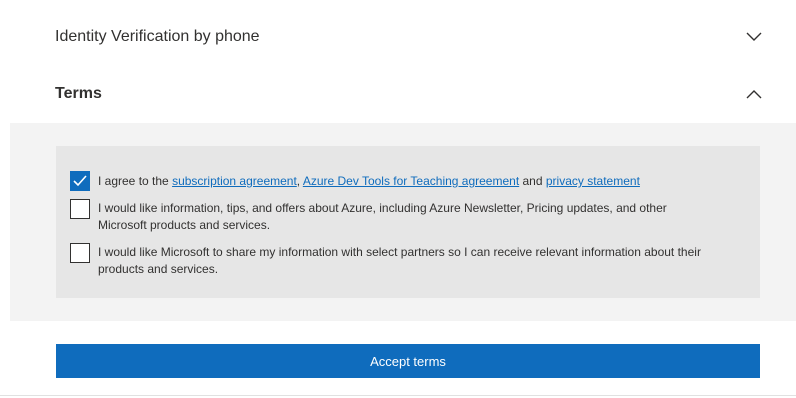 This screenshot has height=398, width=796. I want to click on agree-terms-checkbox, so click(80, 181).